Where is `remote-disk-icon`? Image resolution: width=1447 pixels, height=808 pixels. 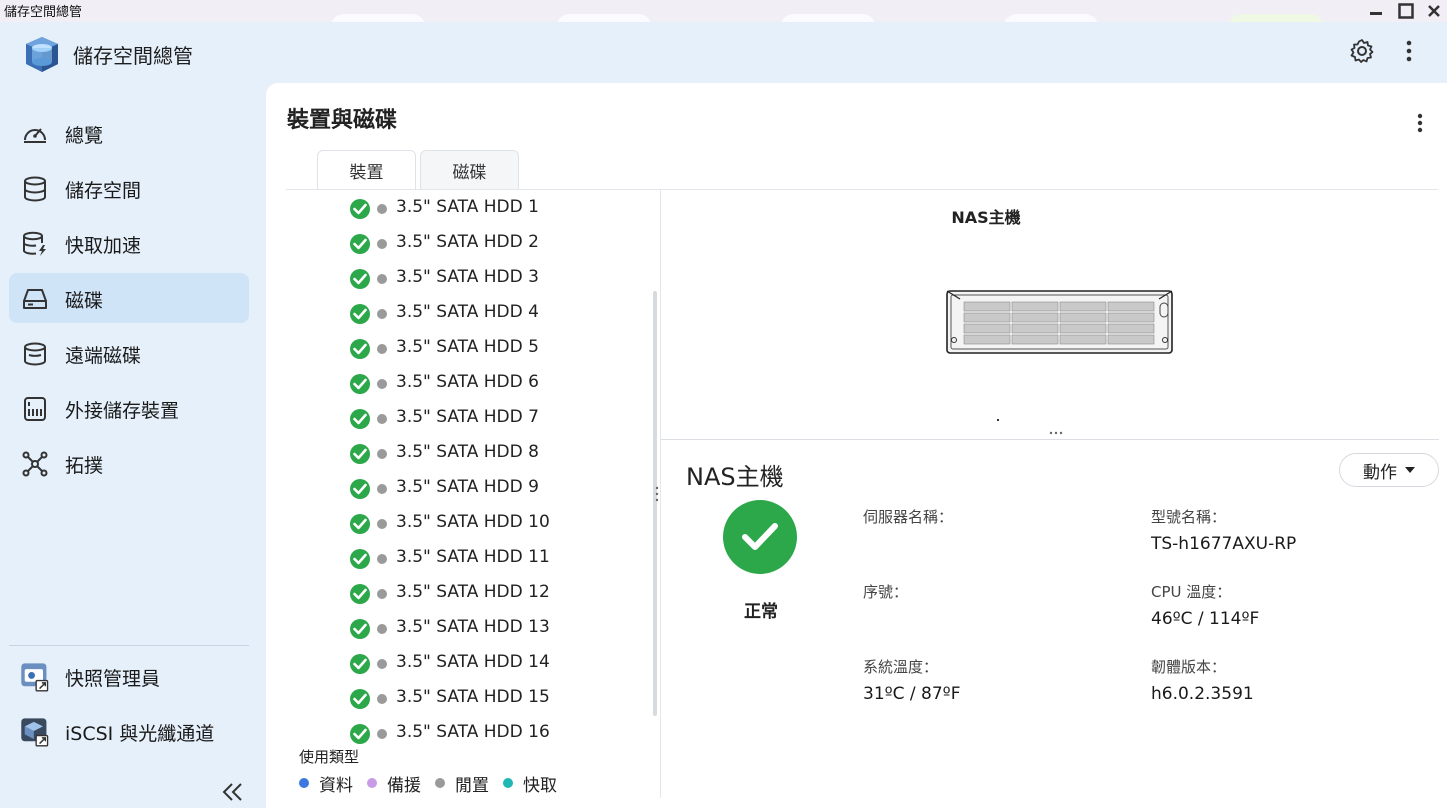 remote-disk-icon is located at coordinates (35, 354).